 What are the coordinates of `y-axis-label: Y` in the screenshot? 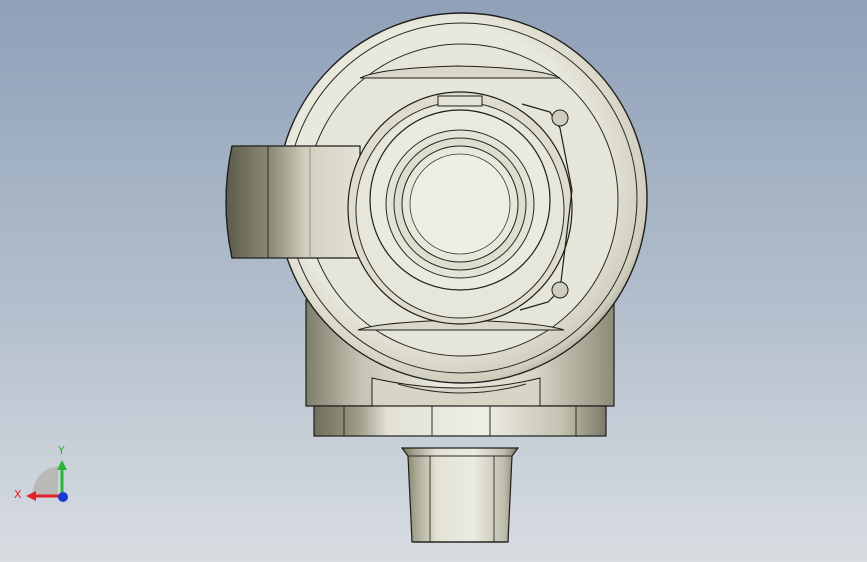 It's located at (61, 450).